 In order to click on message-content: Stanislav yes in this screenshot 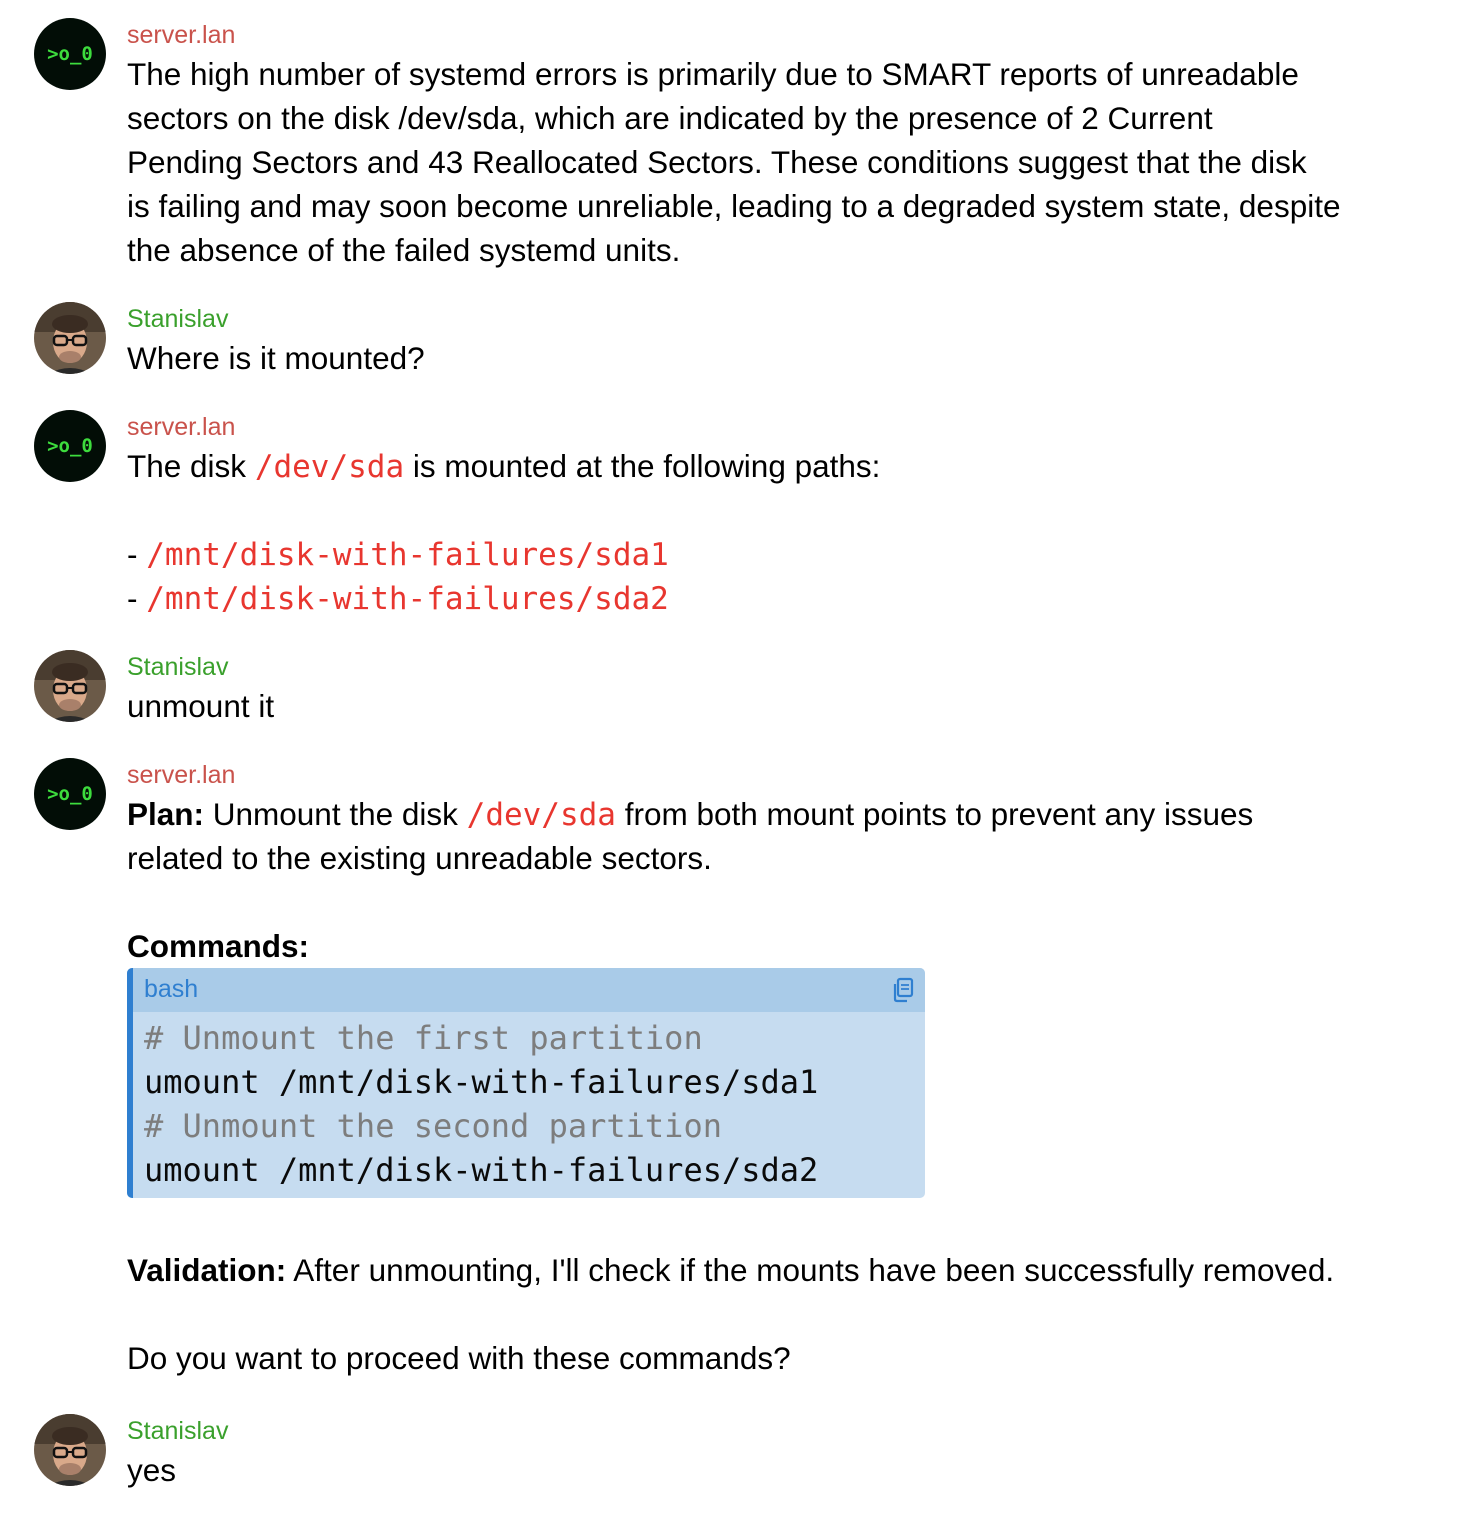, I will do `click(789, 1453)`.